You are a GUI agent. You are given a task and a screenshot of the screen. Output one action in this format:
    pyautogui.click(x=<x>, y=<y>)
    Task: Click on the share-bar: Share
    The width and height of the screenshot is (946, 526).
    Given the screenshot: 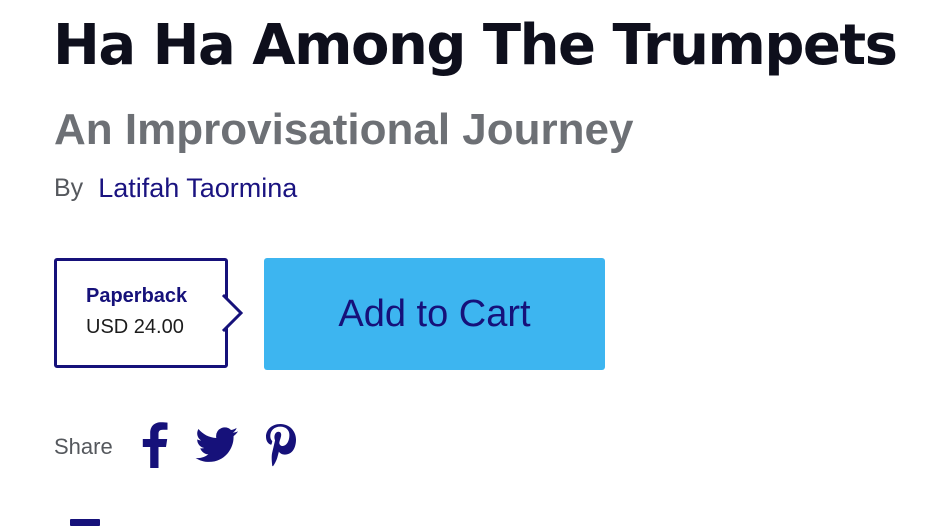 What is the action you would take?
    pyautogui.click(x=175, y=447)
    